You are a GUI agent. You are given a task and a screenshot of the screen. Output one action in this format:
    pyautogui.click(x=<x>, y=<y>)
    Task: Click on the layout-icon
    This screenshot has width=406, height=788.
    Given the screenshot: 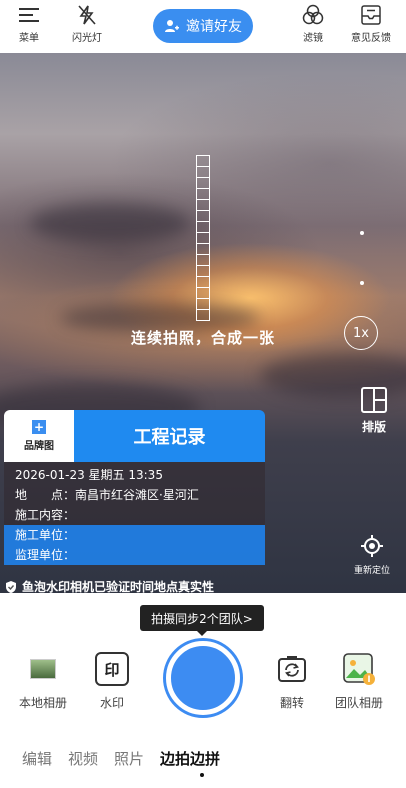 What is the action you would take?
    pyautogui.click(x=374, y=400)
    